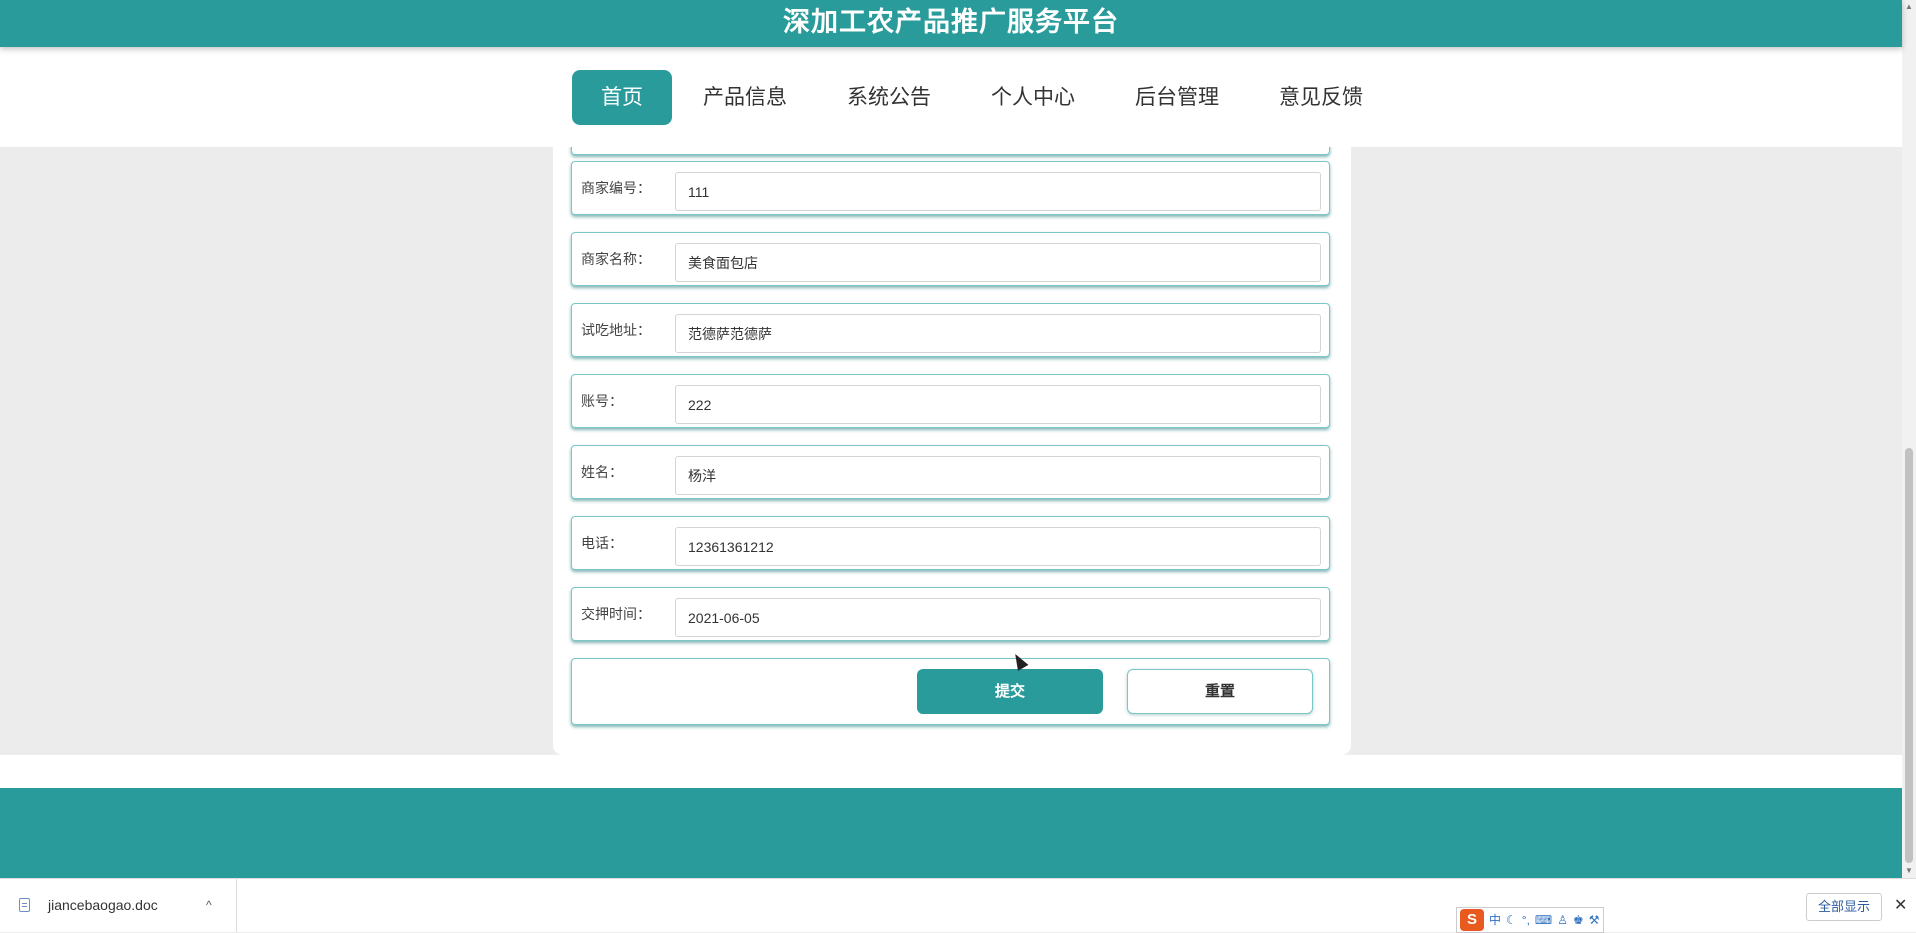 This screenshot has width=1916, height=933. Describe the element at coordinates (616, 259) in the screenshot. I see `merchant-name-label: 商家名称：` at that location.